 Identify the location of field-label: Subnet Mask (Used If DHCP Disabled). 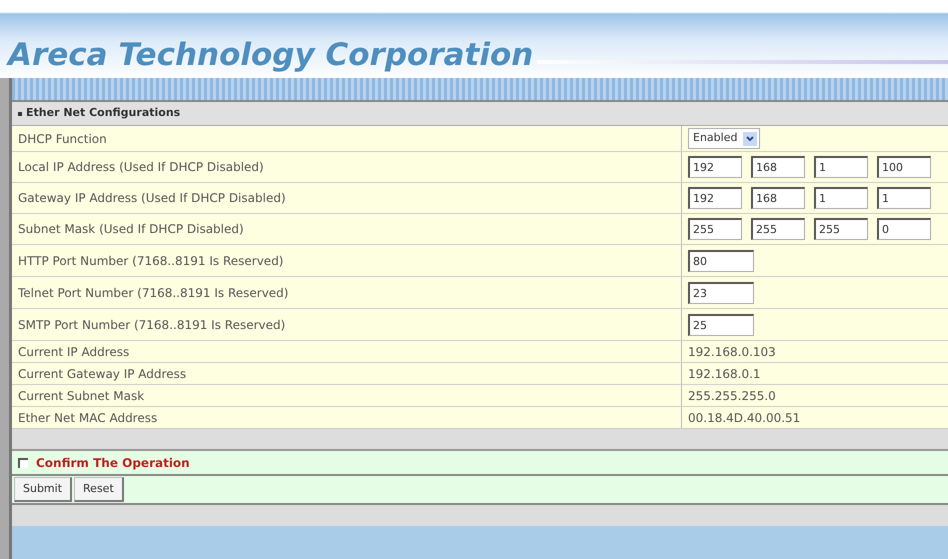
(347, 229).